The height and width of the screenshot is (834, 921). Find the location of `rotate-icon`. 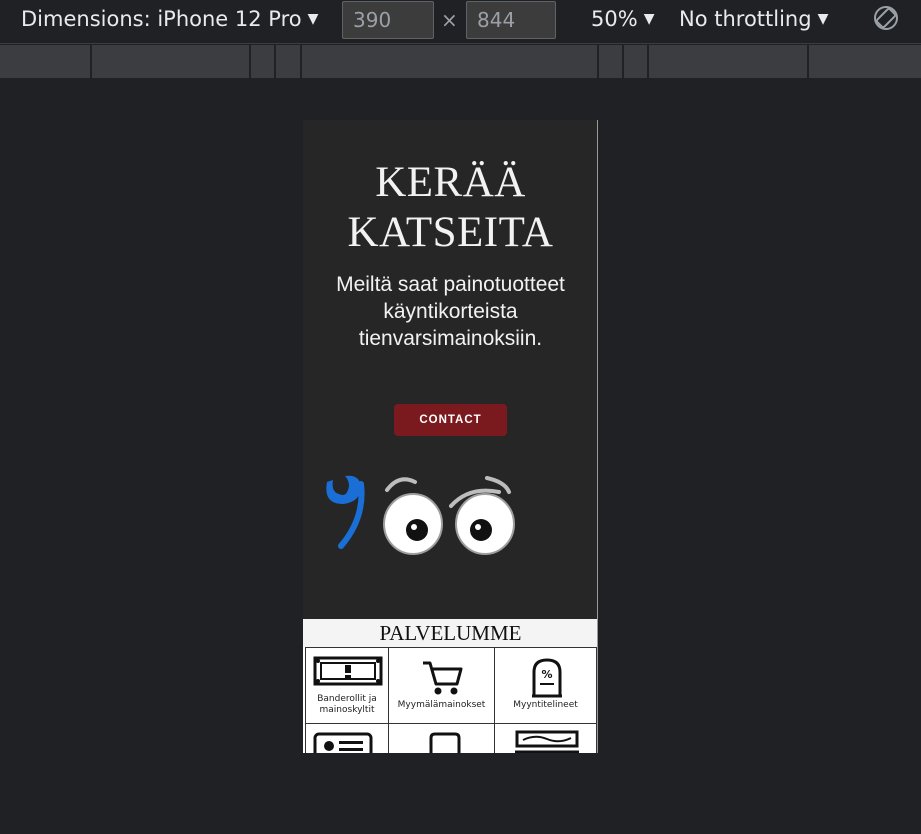

rotate-icon is located at coordinates (886, 18).